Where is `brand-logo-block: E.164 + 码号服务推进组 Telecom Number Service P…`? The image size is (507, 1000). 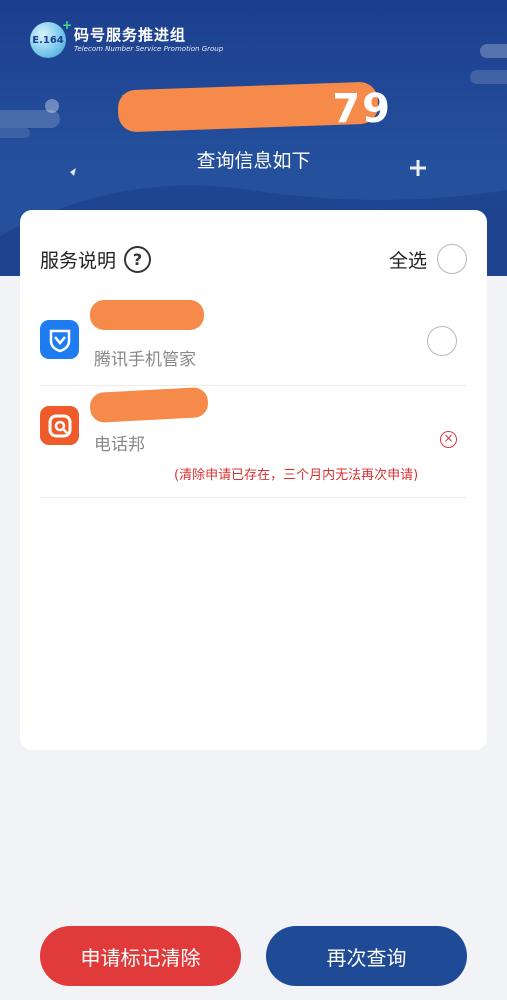
brand-logo-block: E.164 + 码号服务推进组 Telecom Number Service P… is located at coordinates (126, 38).